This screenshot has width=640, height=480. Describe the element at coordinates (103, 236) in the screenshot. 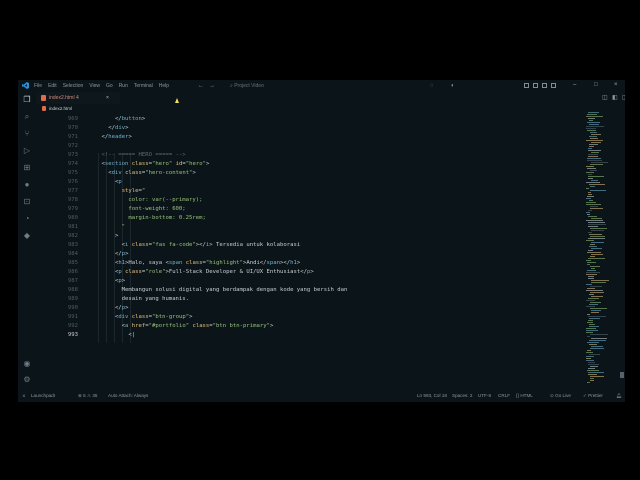

I see `code-line: >` at that location.